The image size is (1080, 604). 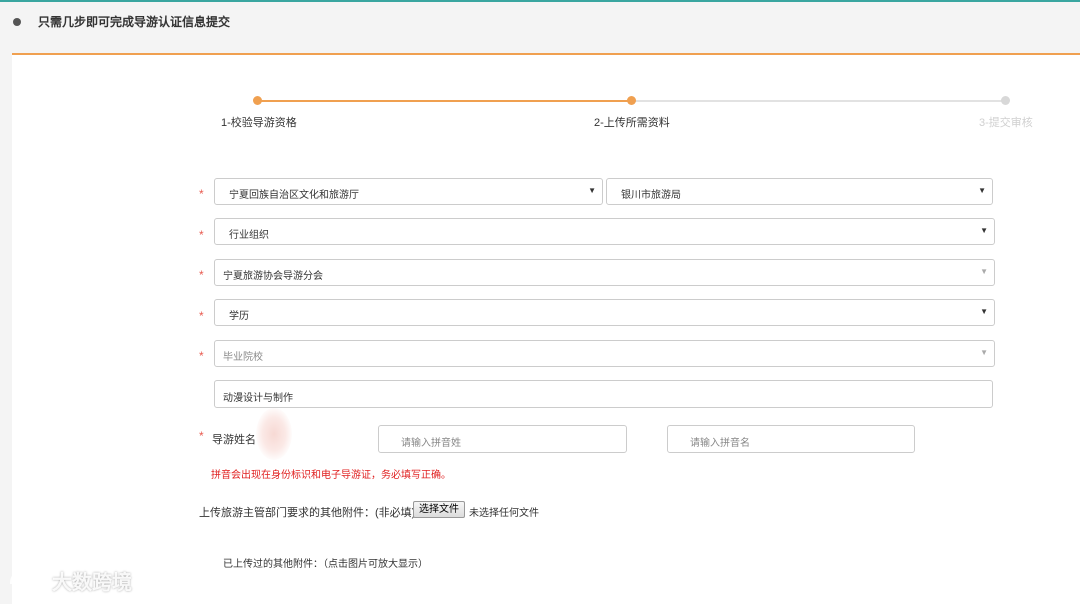 What do you see at coordinates (239, 316) in the screenshot?
I see `education-value: 学历` at bounding box center [239, 316].